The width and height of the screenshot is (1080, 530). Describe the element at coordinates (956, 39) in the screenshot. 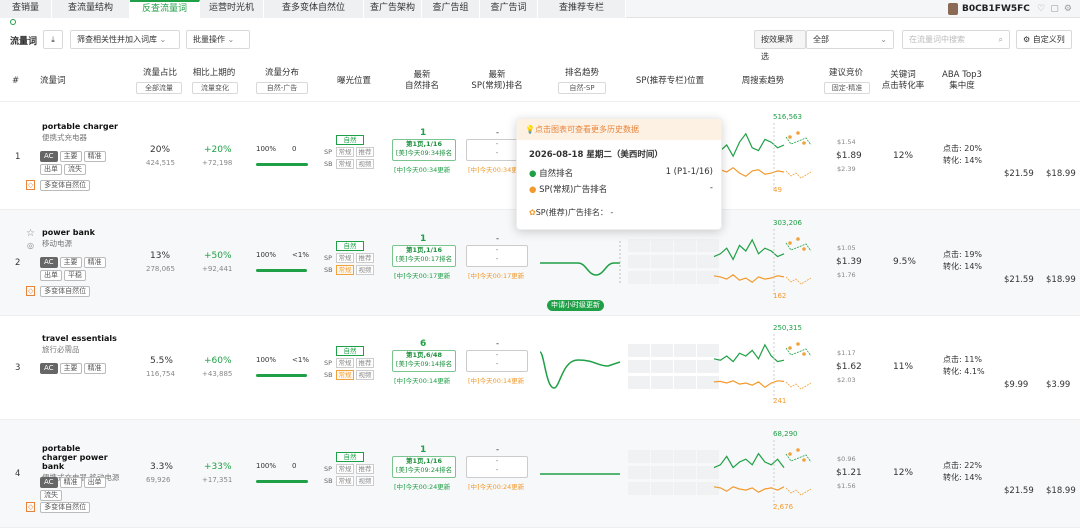

I see `keyword-search-input: 在流量词中搜索 ⌕` at that location.